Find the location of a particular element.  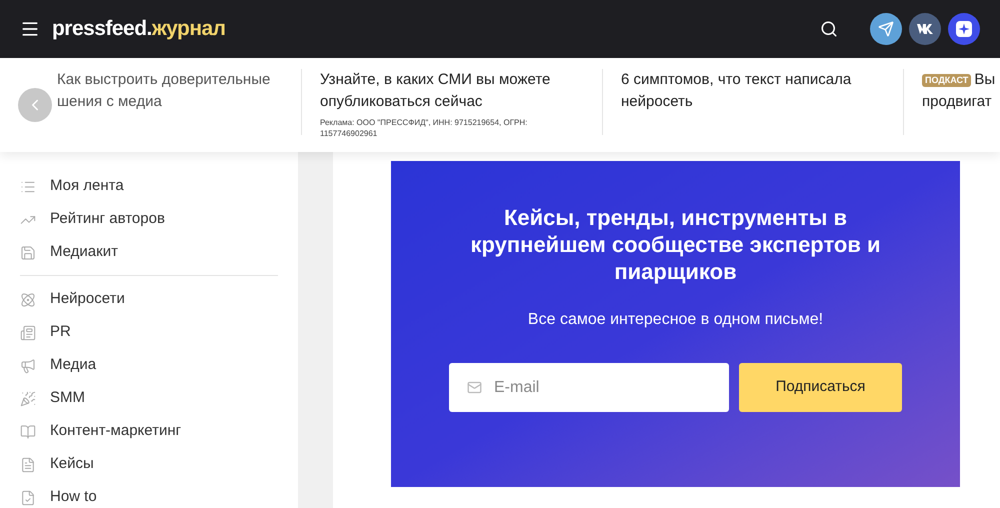

headline-link: Как выстроить доверительные шения с медиа is located at coordinates (170, 91).